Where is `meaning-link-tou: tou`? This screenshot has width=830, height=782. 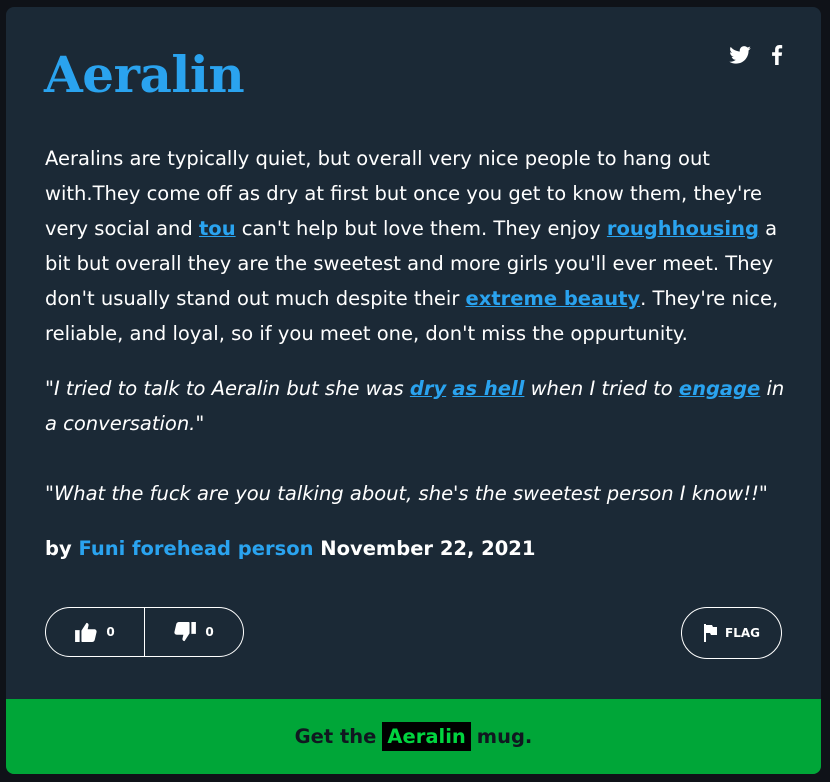
meaning-link-tou: tou is located at coordinates (217, 228).